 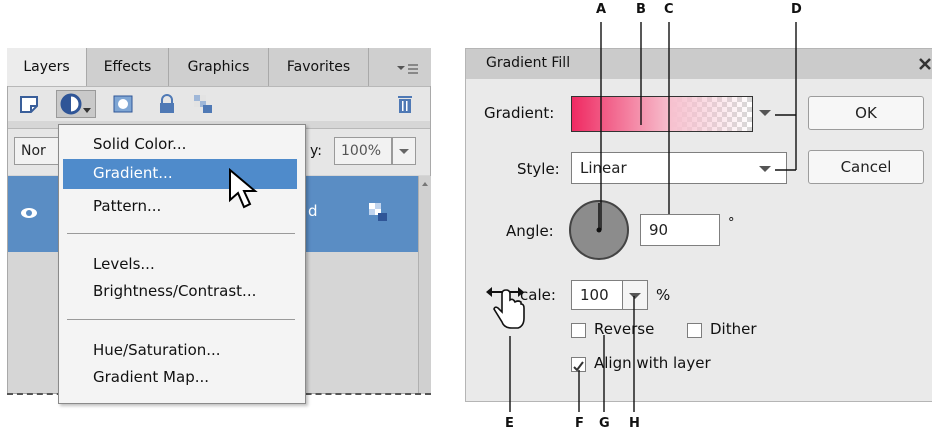 What do you see at coordinates (601, 9) in the screenshot?
I see `callout-a: A` at bounding box center [601, 9].